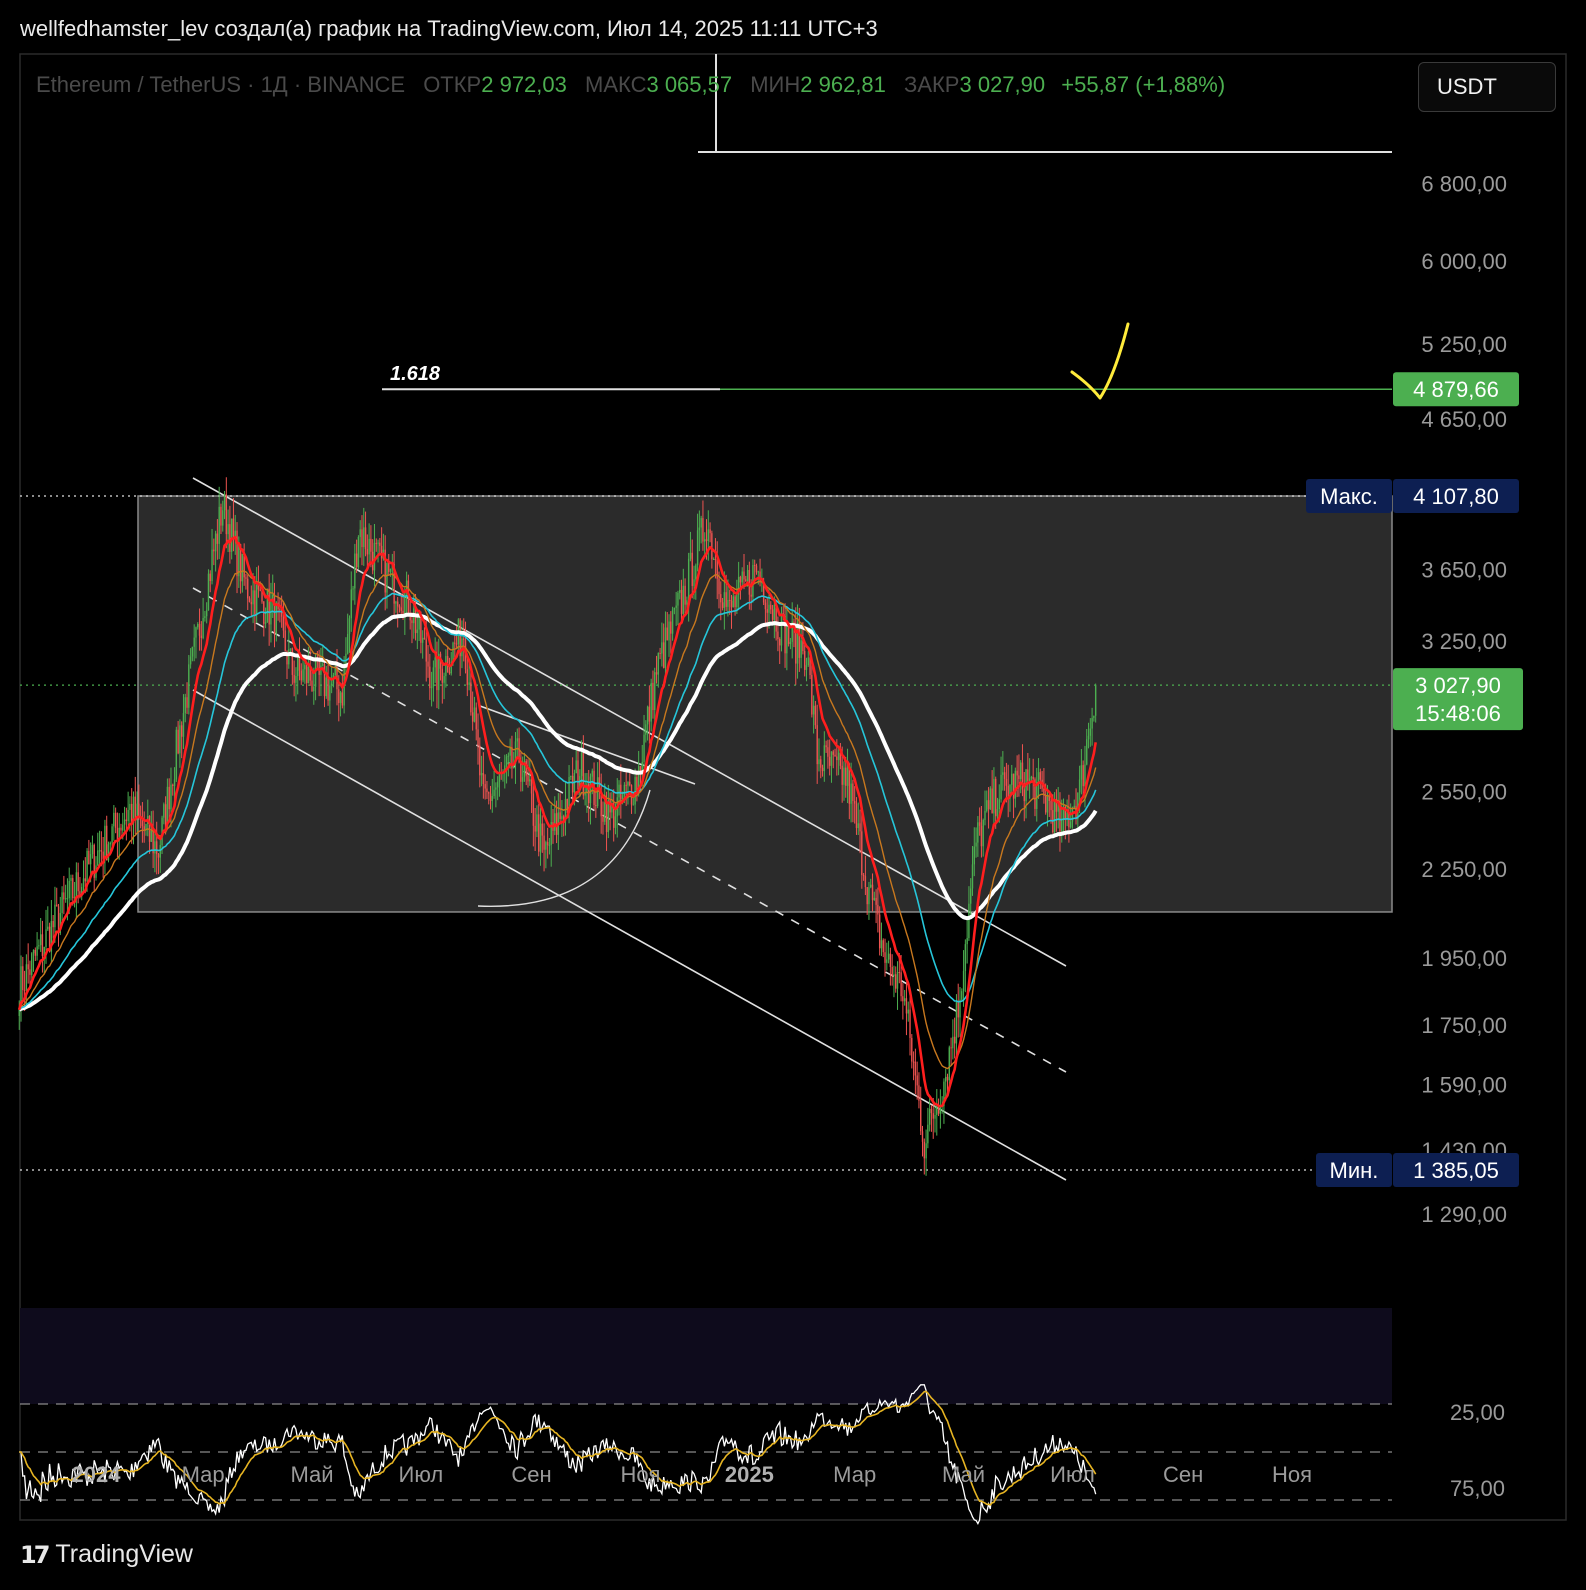 The width and height of the screenshot is (1586, 1590). Describe the element at coordinates (221, 84) in the screenshot. I see `symbol-name: Ethereum / TetherUS · 1Д · BINANCE` at that location.